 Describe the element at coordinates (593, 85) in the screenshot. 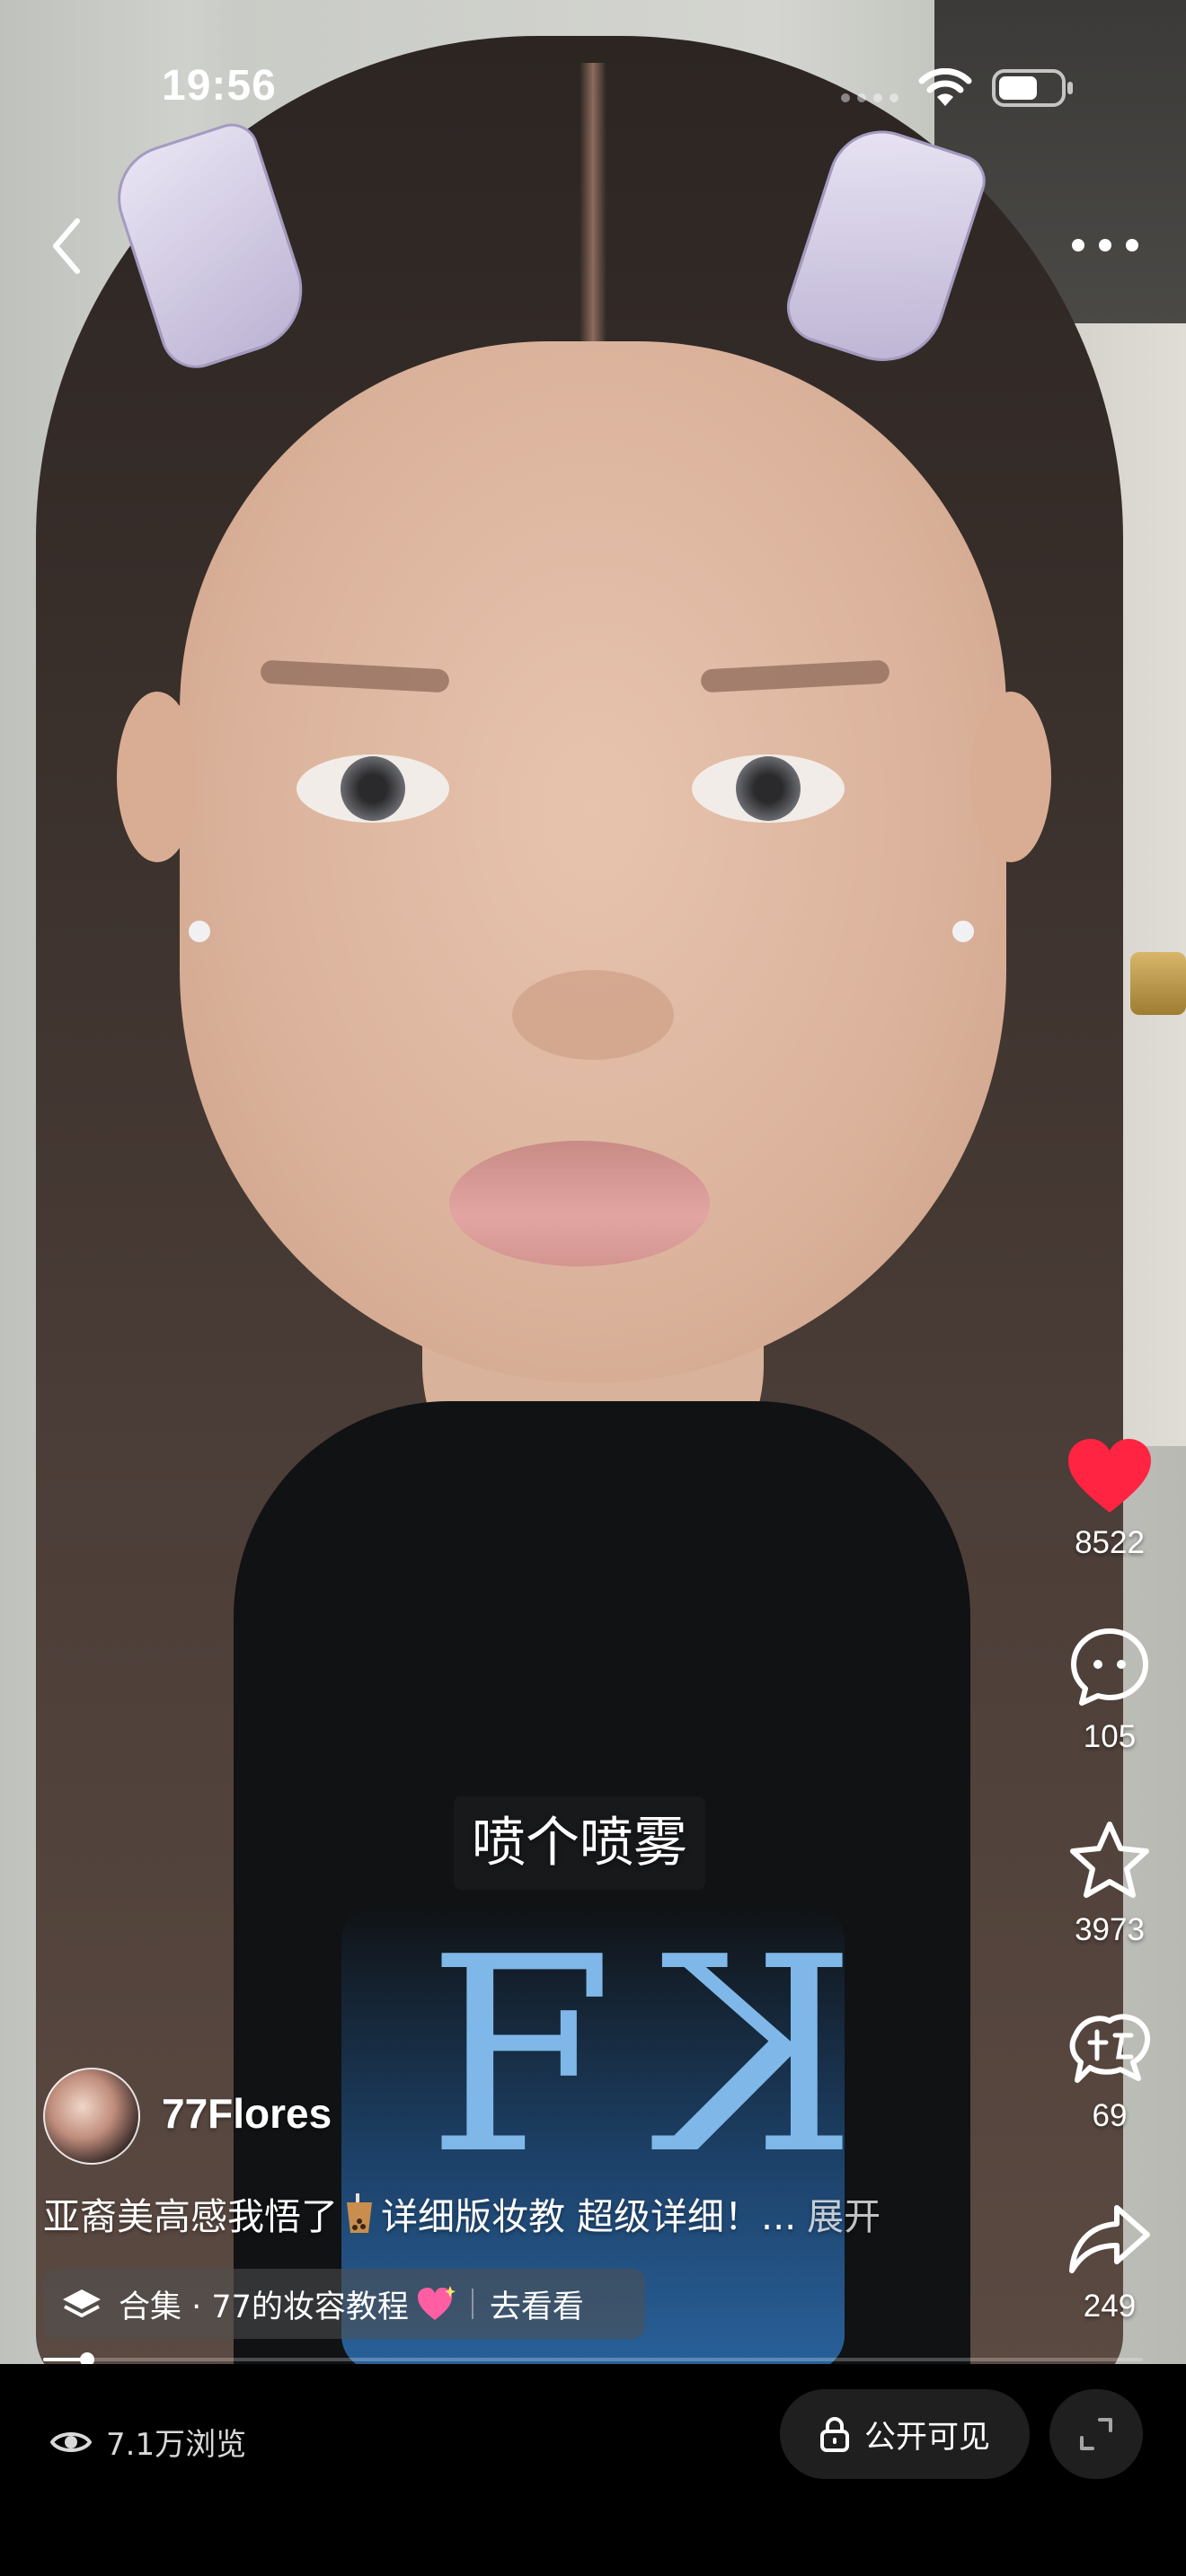

I see `status-bar: 19:56` at that location.